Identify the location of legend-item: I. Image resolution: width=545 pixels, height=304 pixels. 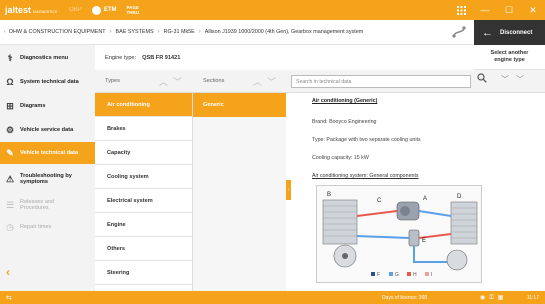
(431, 275).